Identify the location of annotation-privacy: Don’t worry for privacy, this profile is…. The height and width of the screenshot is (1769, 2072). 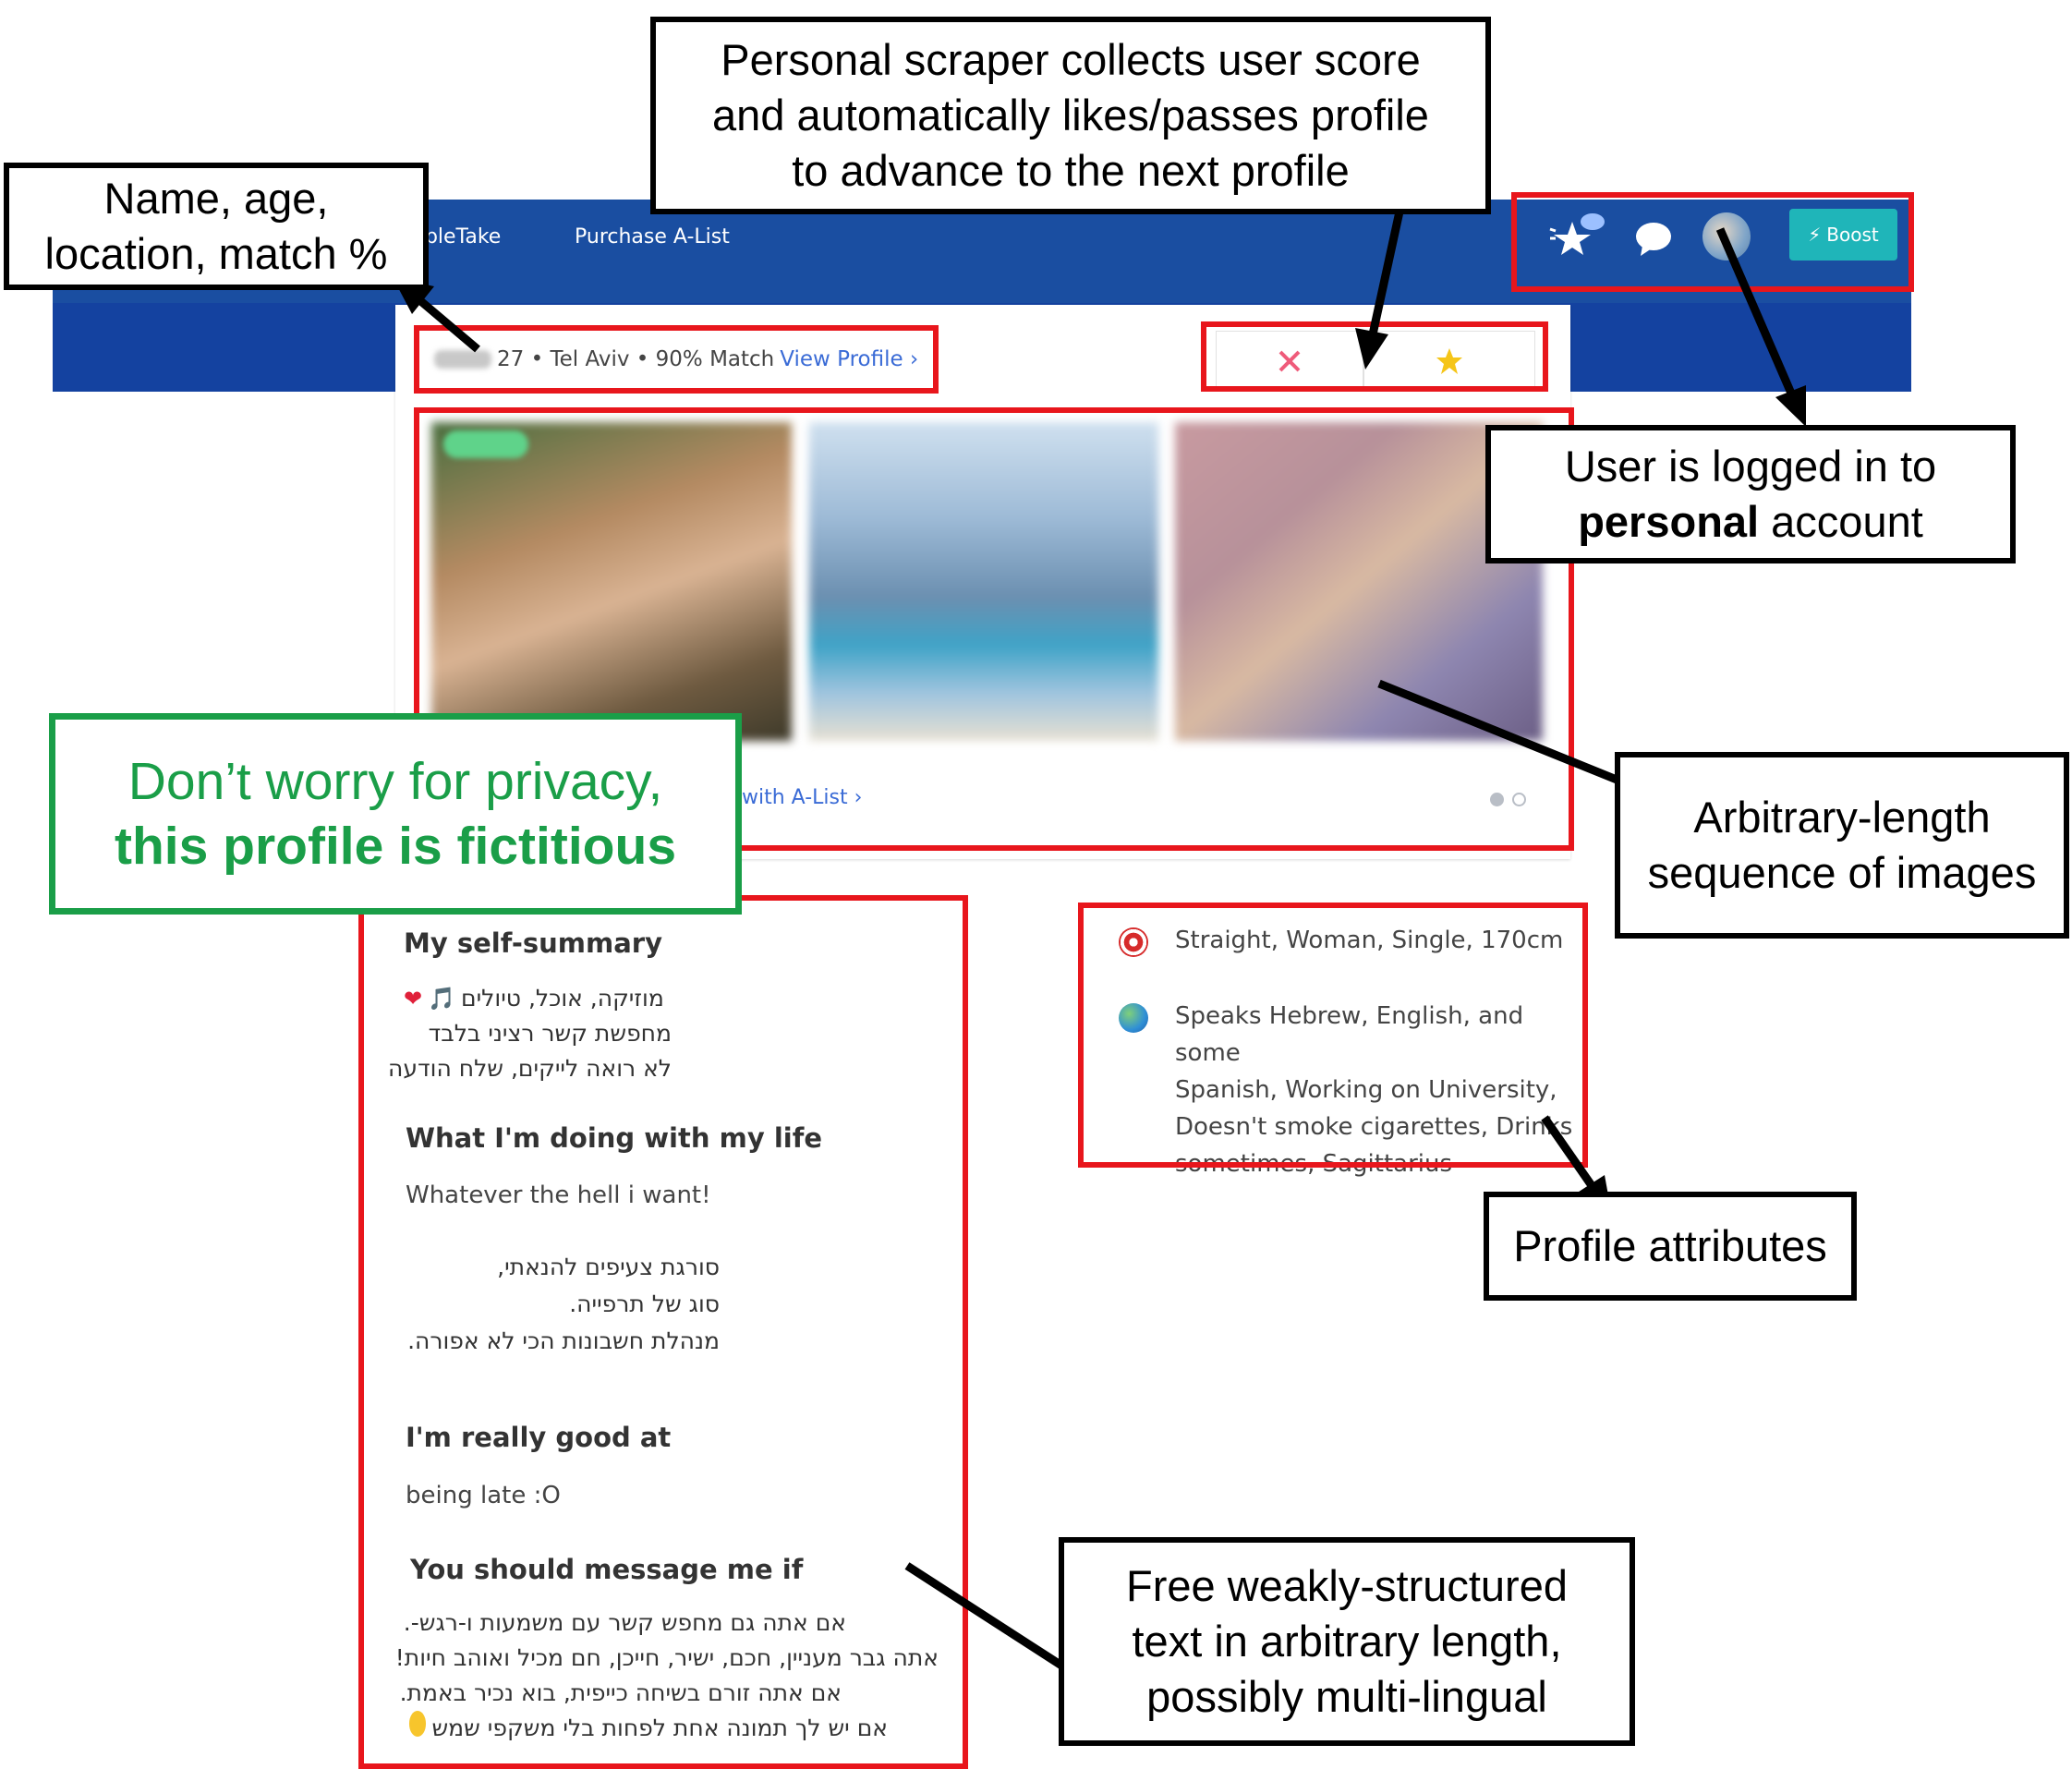
(395, 814).